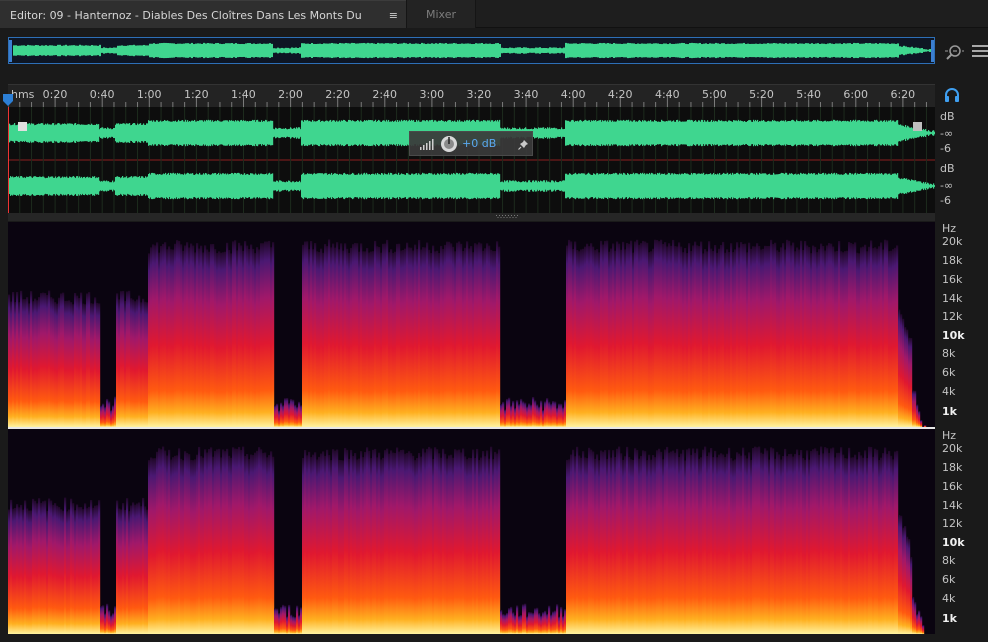  What do you see at coordinates (952, 505) in the screenshot?
I see `frequency-label: 14k` at bounding box center [952, 505].